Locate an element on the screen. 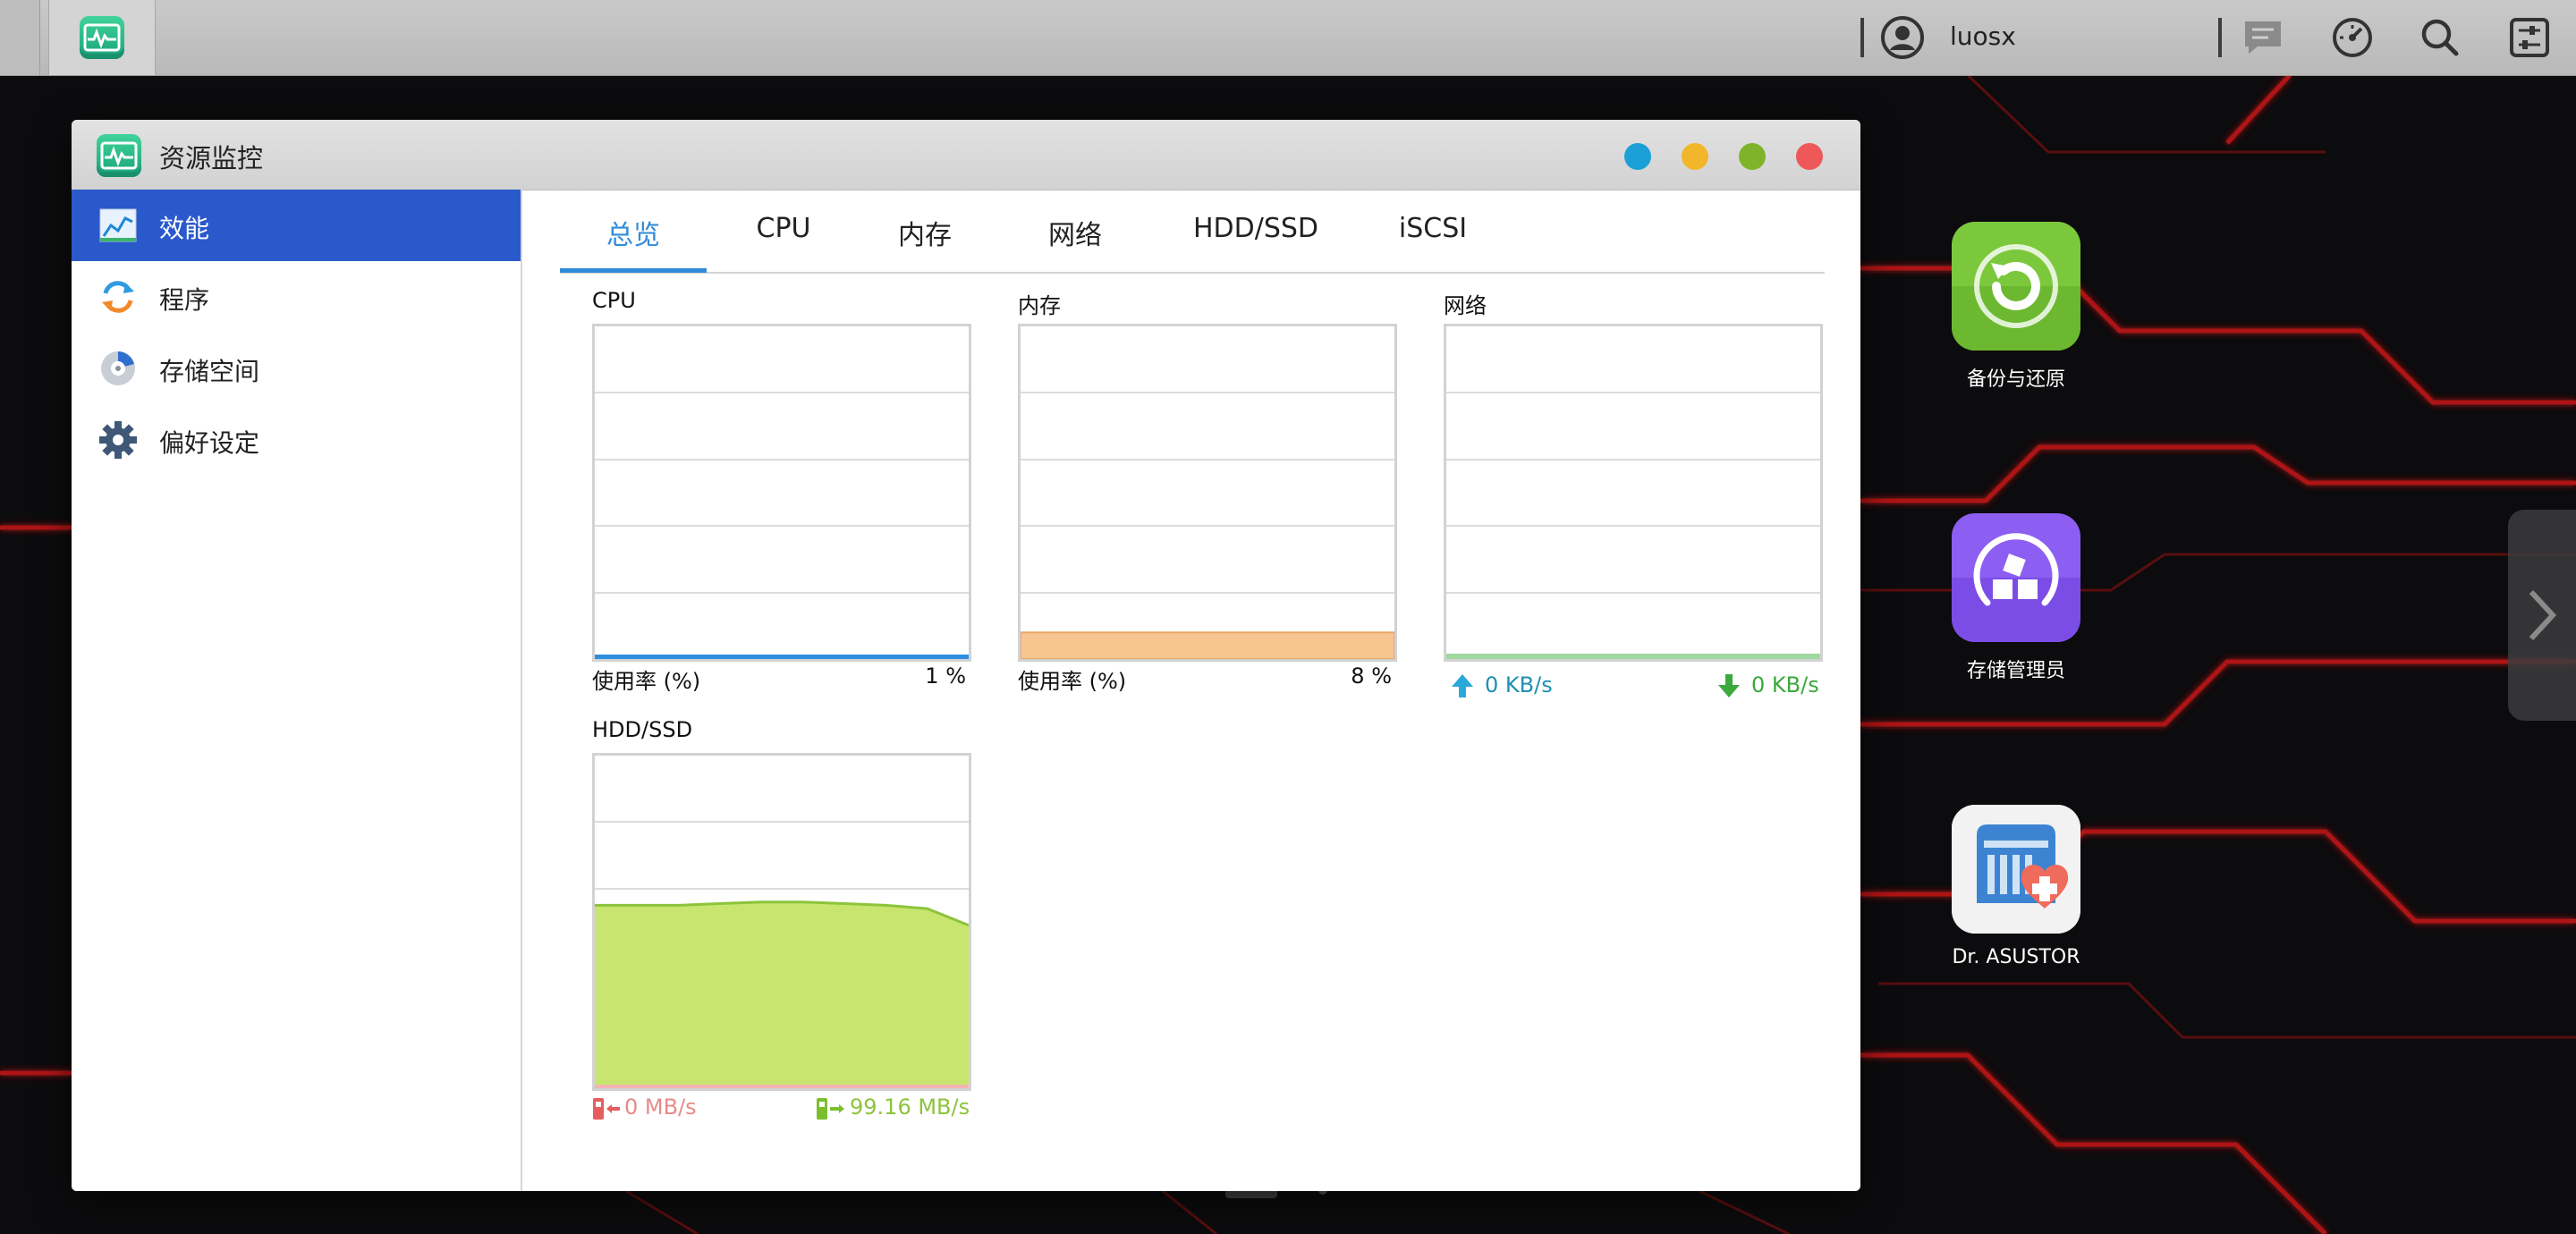 The width and height of the screenshot is (2576, 1234). tab-overview: 总览 is located at coordinates (633, 243).